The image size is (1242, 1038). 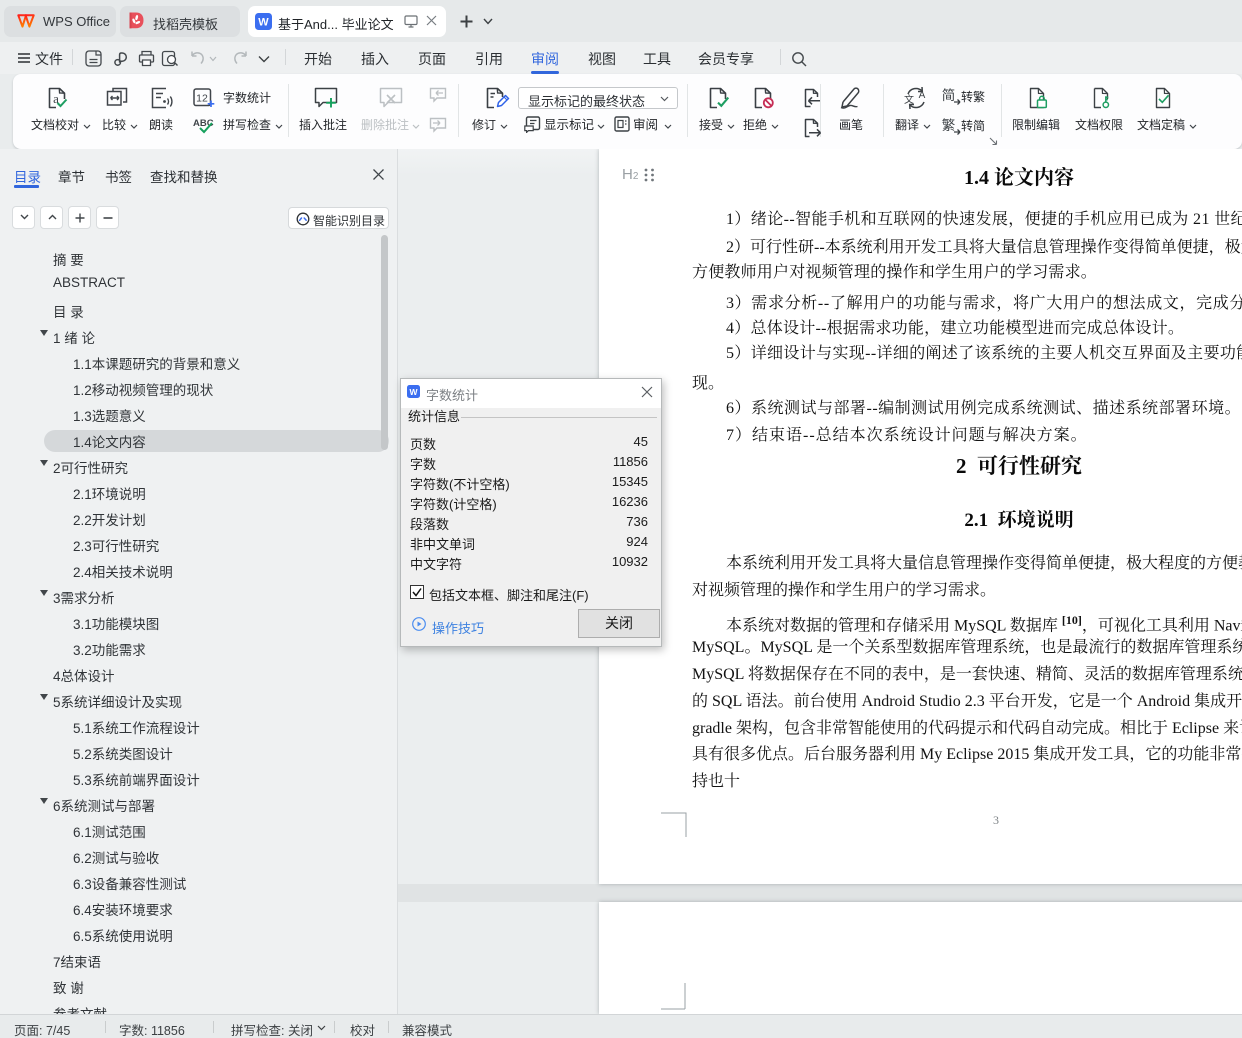 I want to click on svg-text: 文, so click(x=909, y=99).